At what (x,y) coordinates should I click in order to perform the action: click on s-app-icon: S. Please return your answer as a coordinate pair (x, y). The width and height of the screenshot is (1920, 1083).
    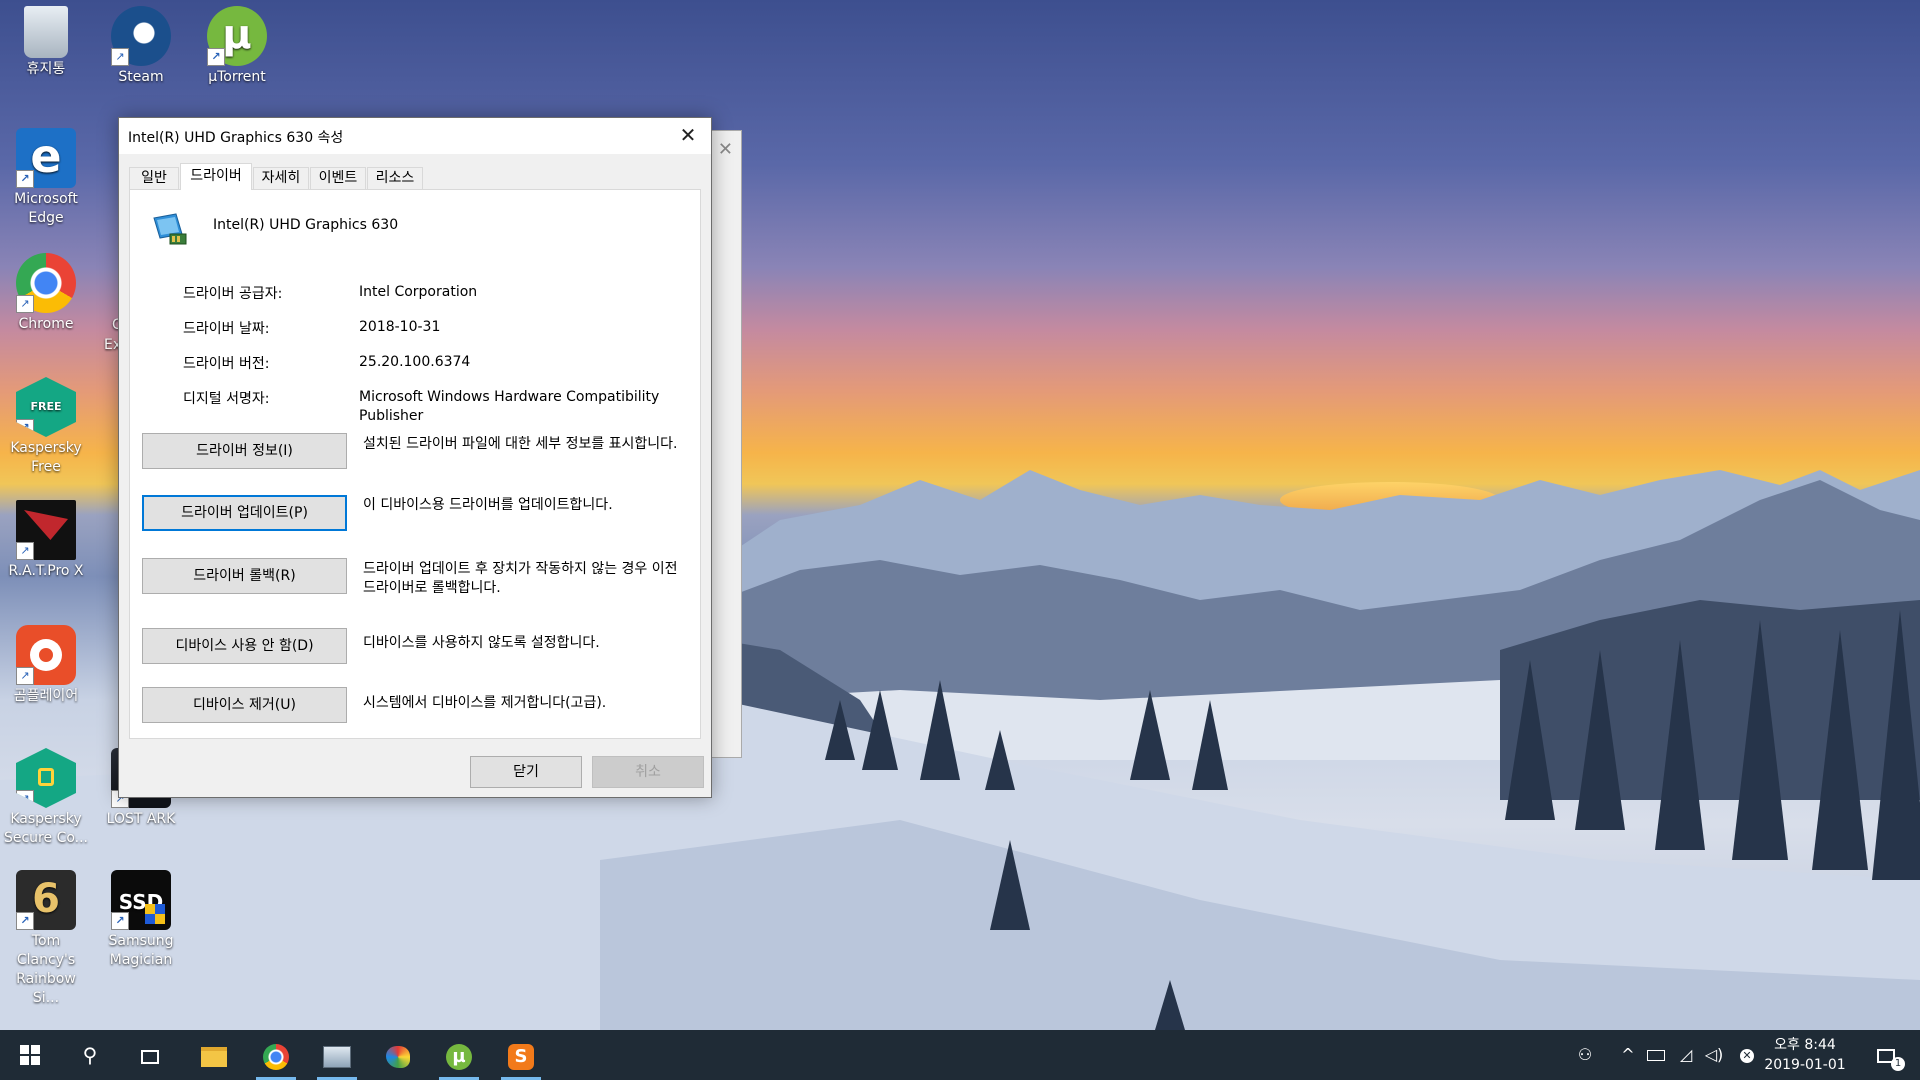
    Looking at the image, I should click on (521, 1056).